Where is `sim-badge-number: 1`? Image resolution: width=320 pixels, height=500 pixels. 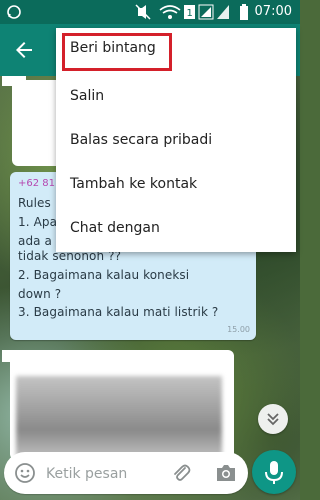
sim-badge-number: 1 is located at coordinates (190, 13).